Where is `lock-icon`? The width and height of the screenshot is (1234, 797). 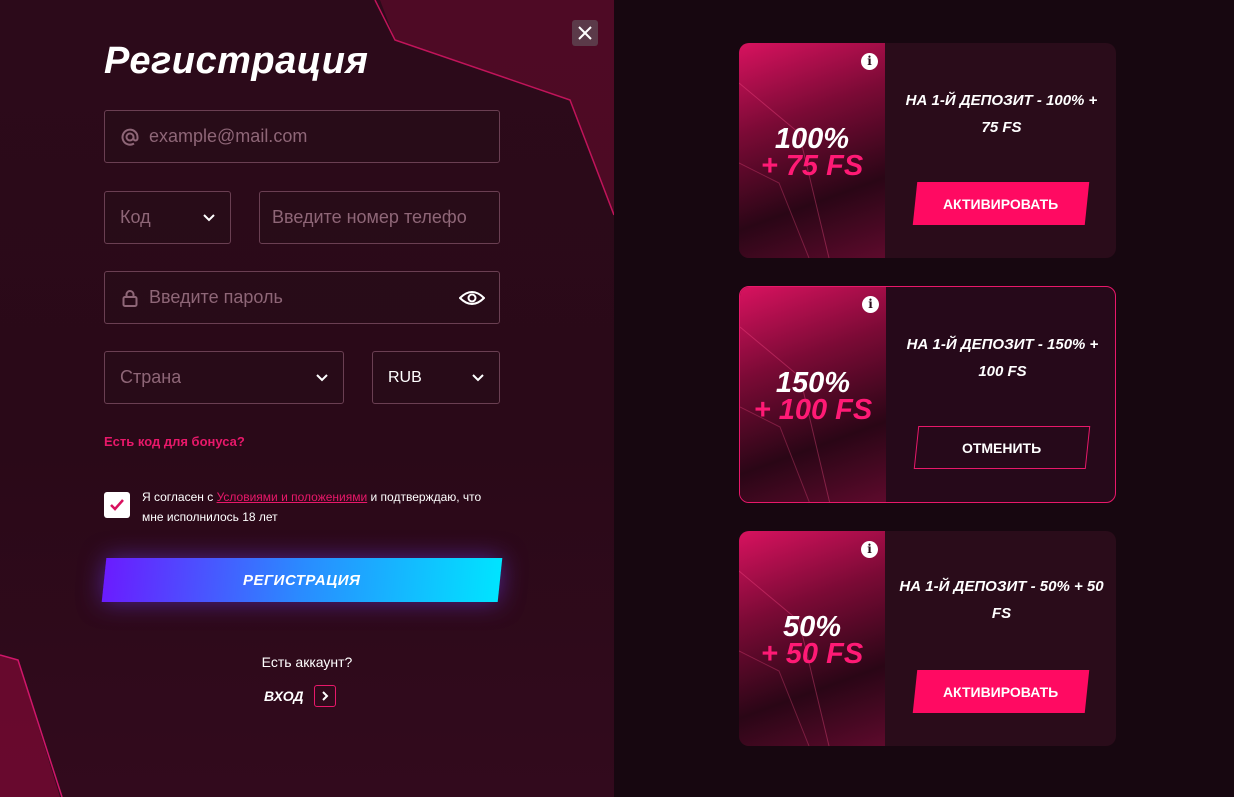 lock-icon is located at coordinates (130, 298).